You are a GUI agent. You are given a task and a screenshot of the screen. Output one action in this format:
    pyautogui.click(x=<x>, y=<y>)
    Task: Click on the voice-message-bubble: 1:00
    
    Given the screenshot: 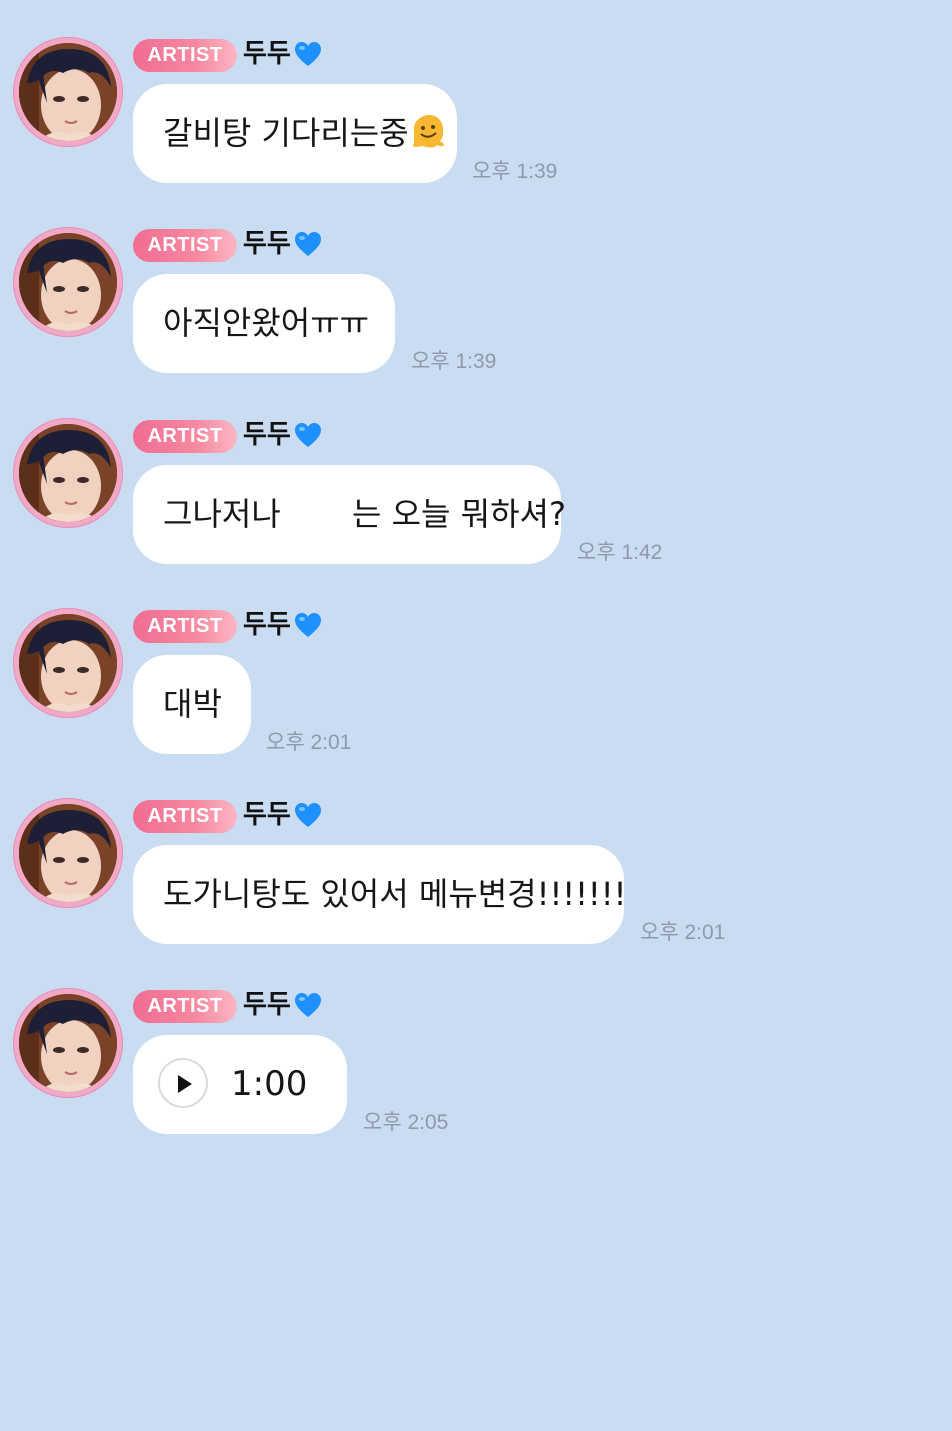 What is the action you would take?
    pyautogui.click(x=240, y=1084)
    